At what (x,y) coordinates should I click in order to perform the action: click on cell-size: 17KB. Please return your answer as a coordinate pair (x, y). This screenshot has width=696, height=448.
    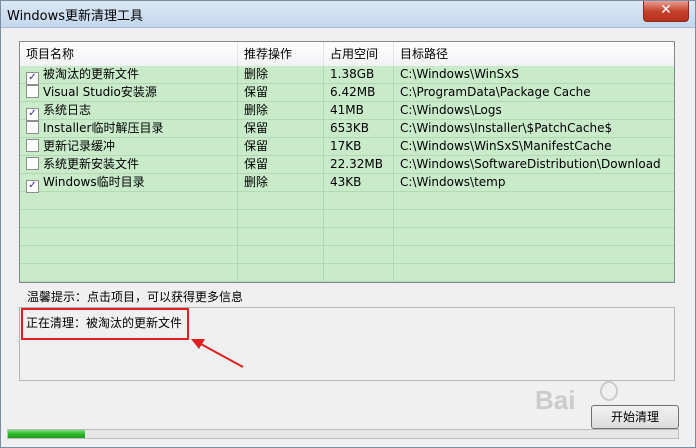
    Looking at the image, I should click on (359, 147).